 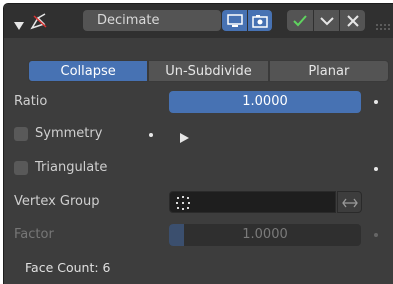 I want to click on decimate-mode-selector: Collapse Un-Subdivide Planar, so click(x=208, y=71).